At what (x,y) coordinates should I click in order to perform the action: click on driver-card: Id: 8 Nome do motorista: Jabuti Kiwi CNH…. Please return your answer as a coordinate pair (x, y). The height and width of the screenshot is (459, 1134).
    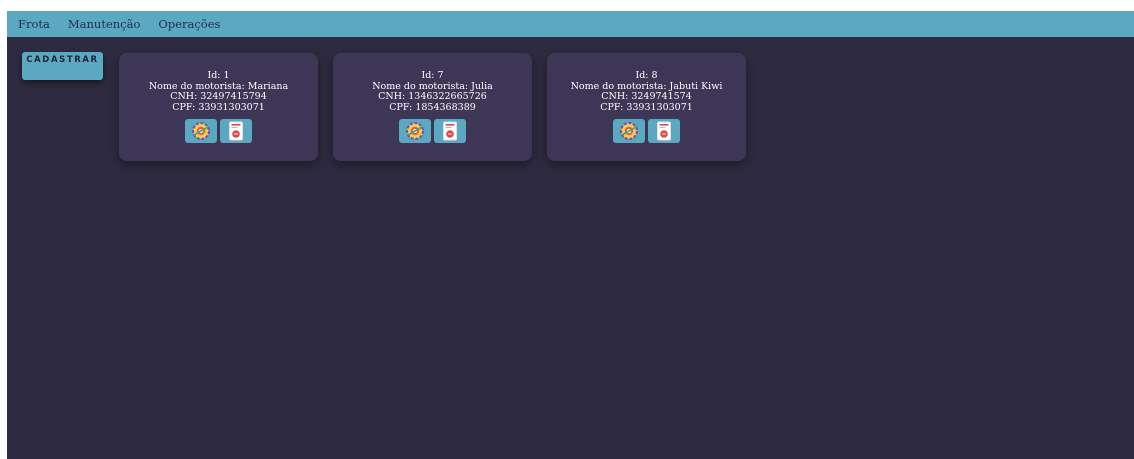
    Looking at the image, I should click on (646, 107).